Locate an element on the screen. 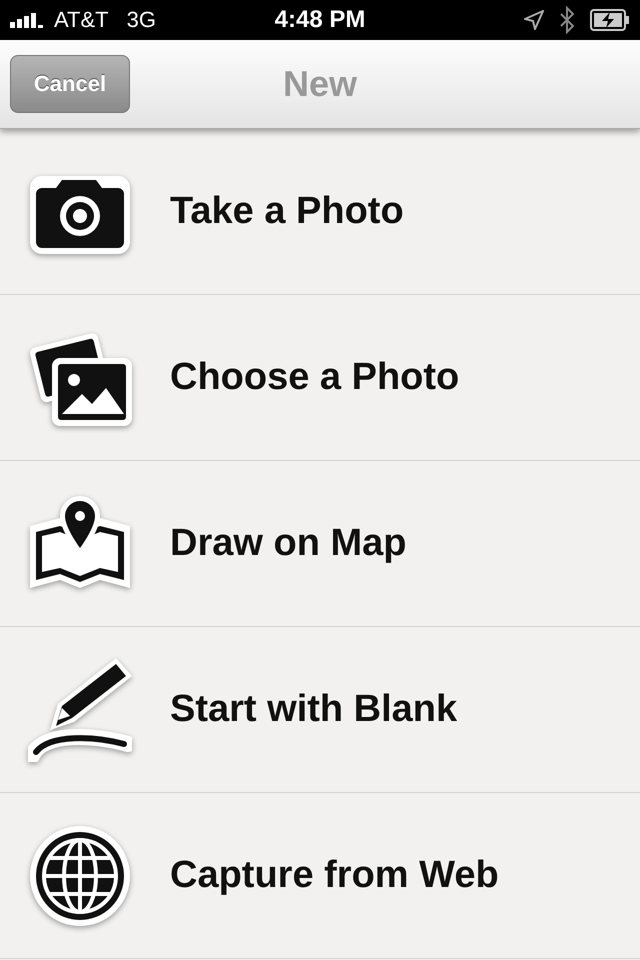 The height and width of the screenshot is (960, 640). network-type: 3G is located at coordinates (141, 20).